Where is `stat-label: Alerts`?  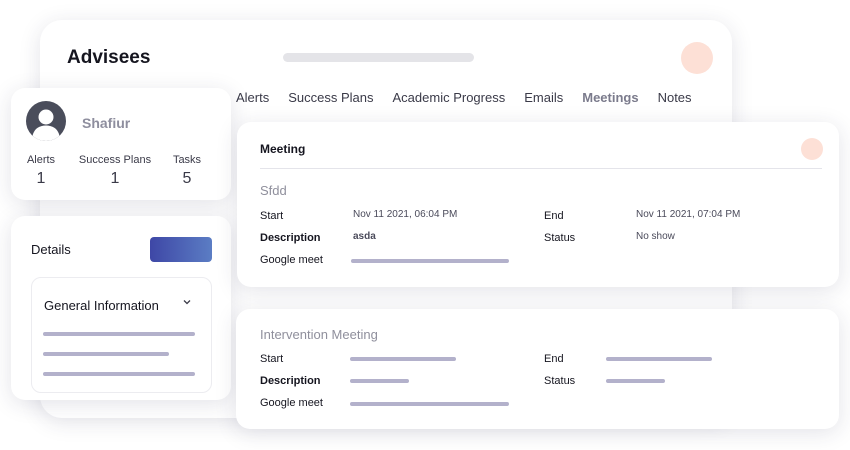 stat-label: Alerts is located at coordinates (41, 160).